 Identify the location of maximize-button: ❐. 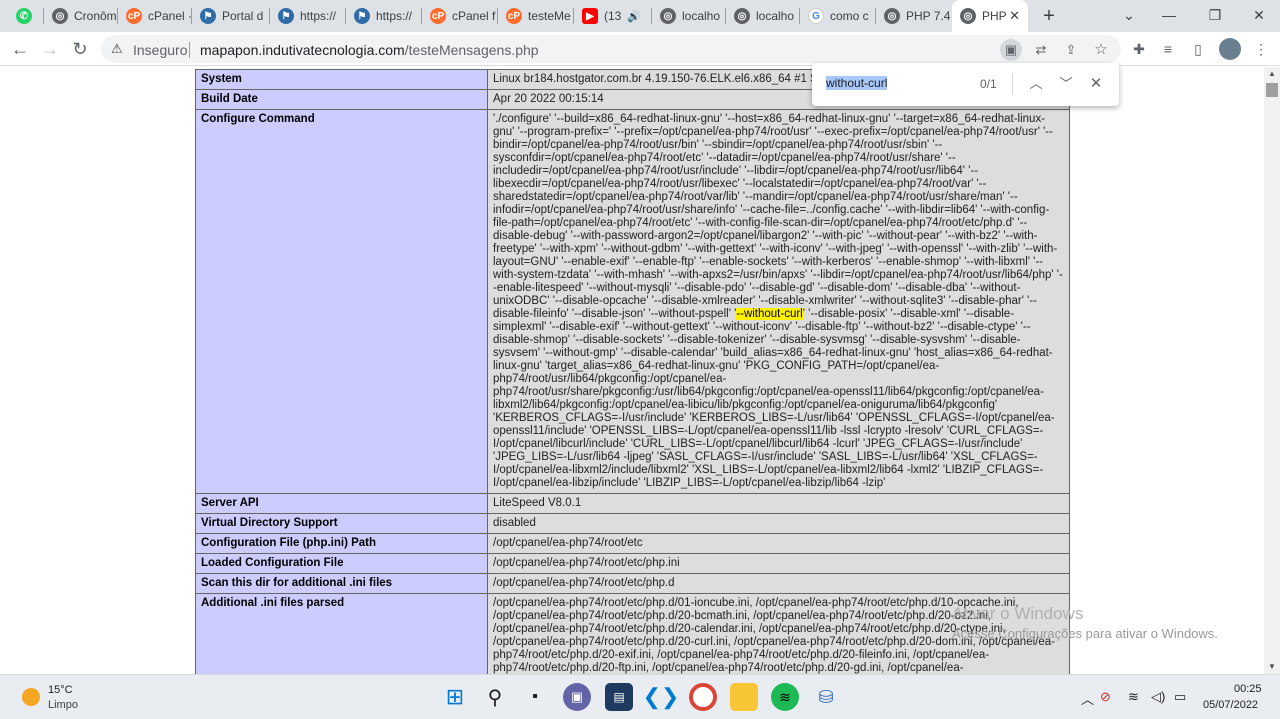
(1215, 15).